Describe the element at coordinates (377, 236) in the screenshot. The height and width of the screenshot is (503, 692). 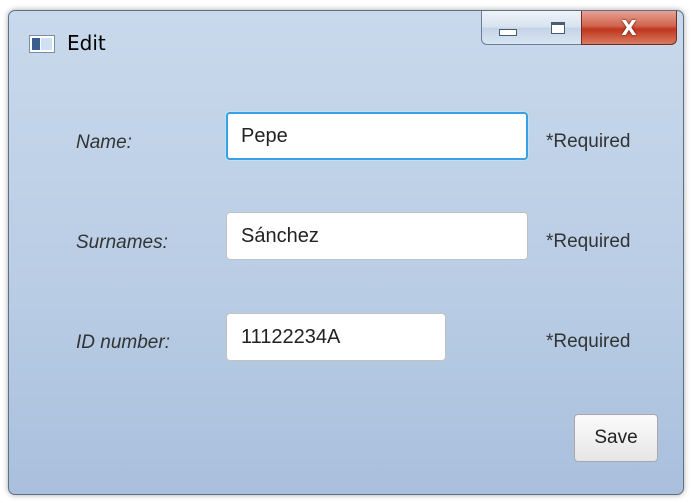
I see `surnames-input` at that location.